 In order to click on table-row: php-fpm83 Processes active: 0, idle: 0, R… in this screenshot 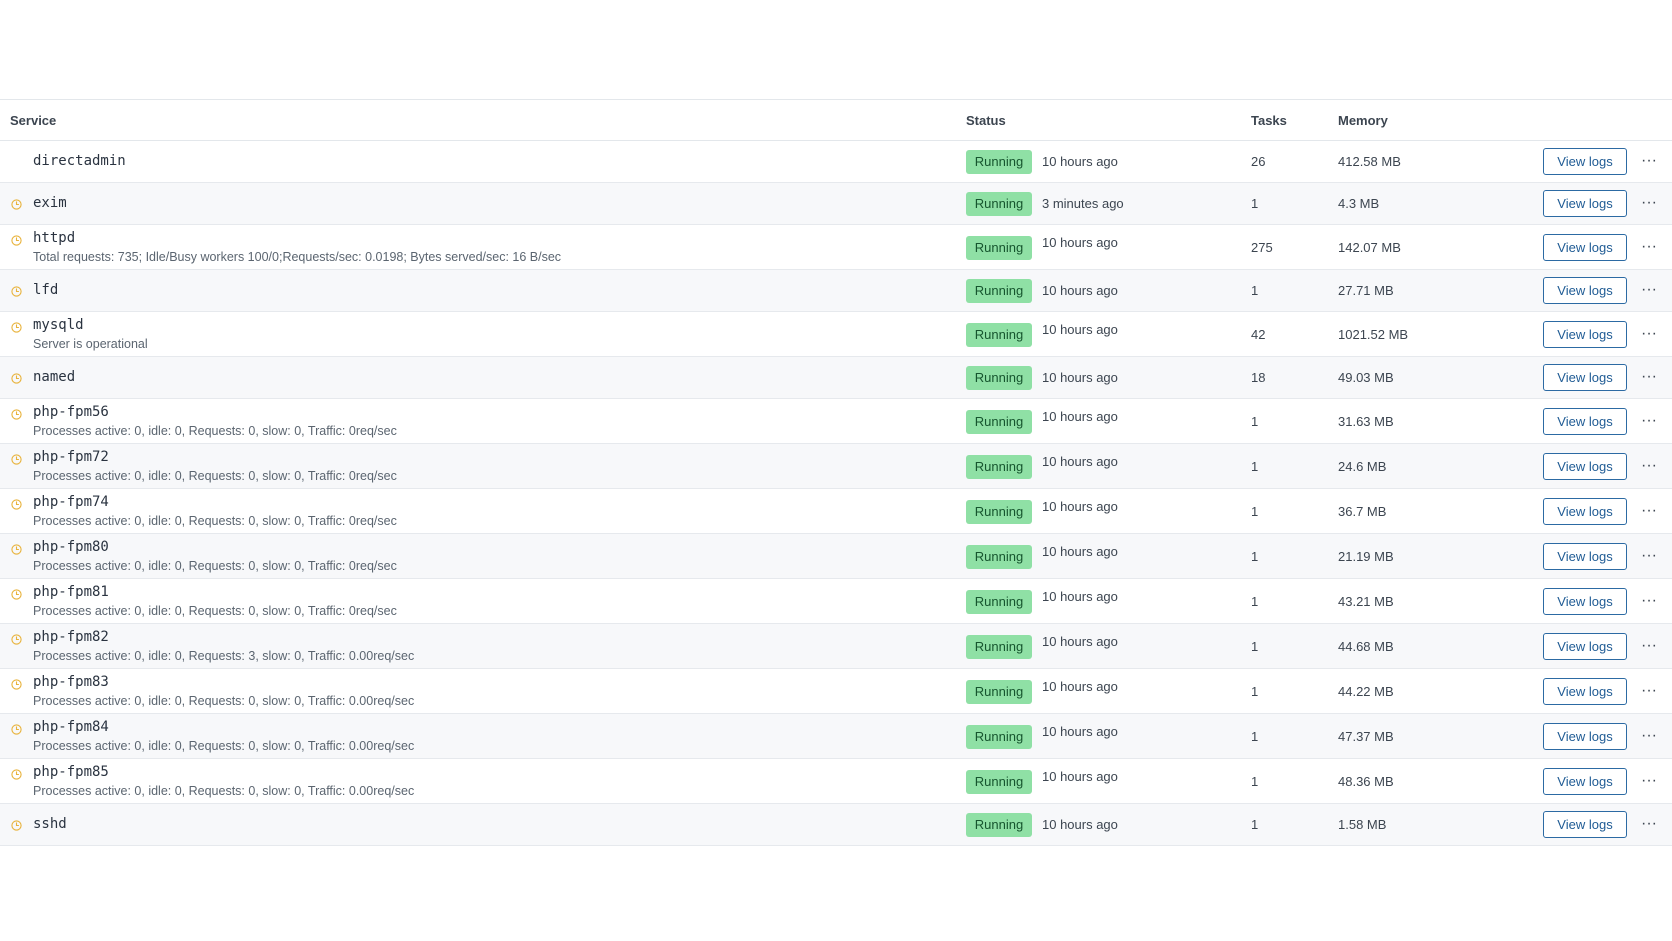, I will do `click(836, 691)`.